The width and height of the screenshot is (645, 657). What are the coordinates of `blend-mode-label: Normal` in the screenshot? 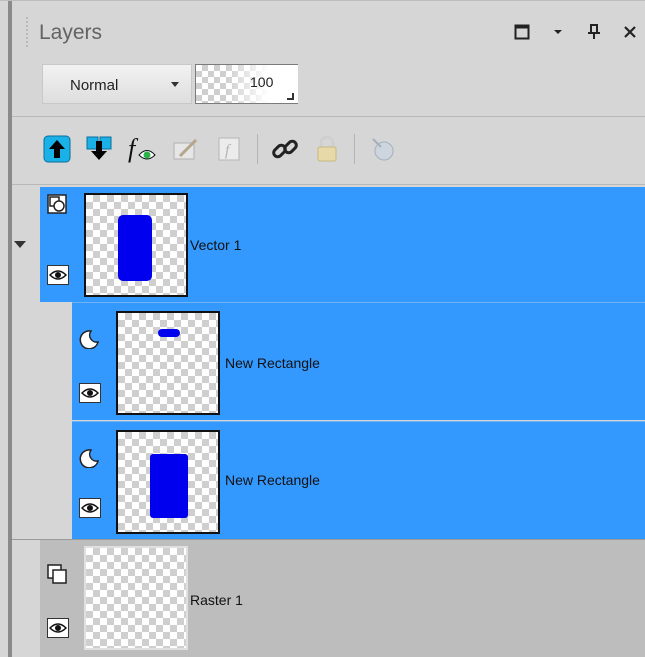 It's located at (94, 85).